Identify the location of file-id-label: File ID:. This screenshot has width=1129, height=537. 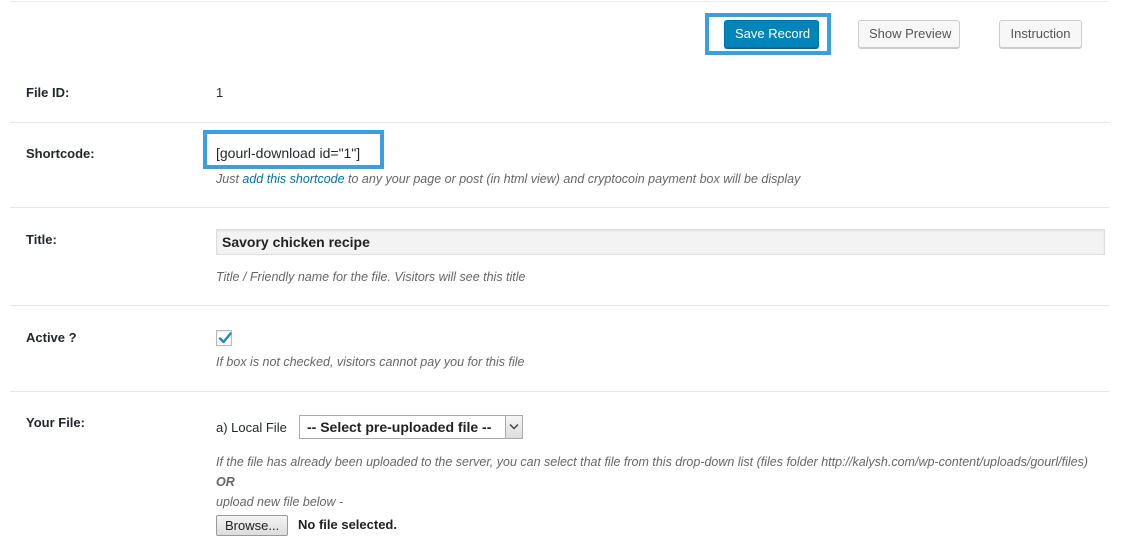
(48, 92).